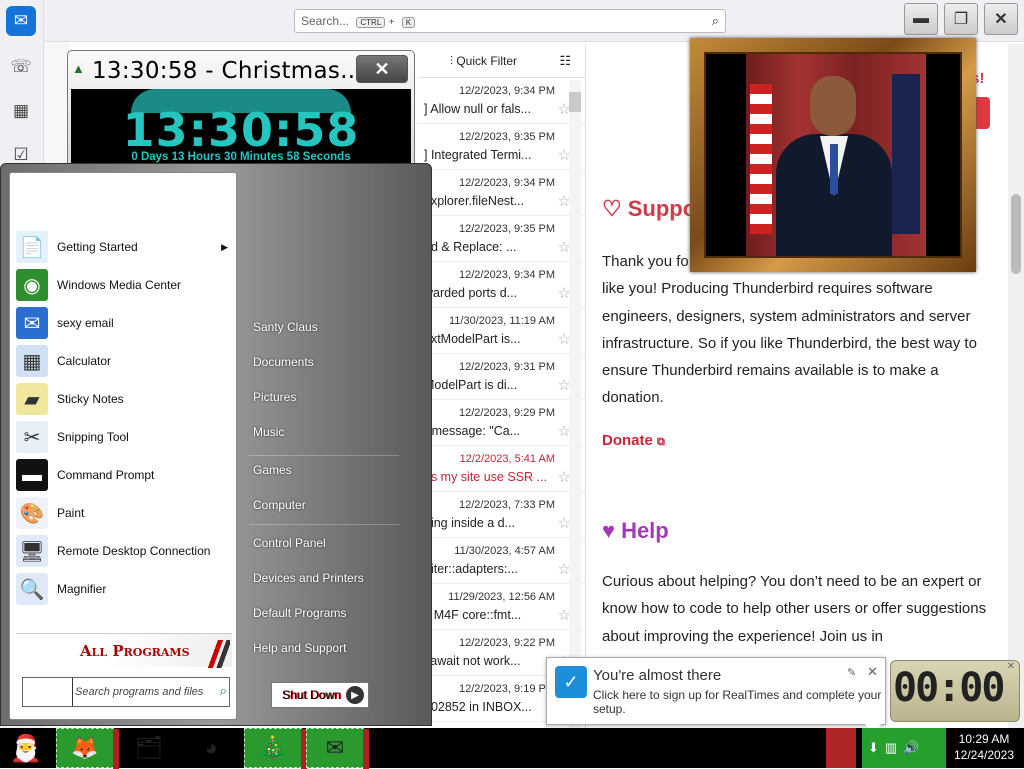 The width and height of the screenshot is (1024, 769). Describe the element at coordinates (84, 361) in the screenshot. I see `start-item-label: Calculator` at that location.